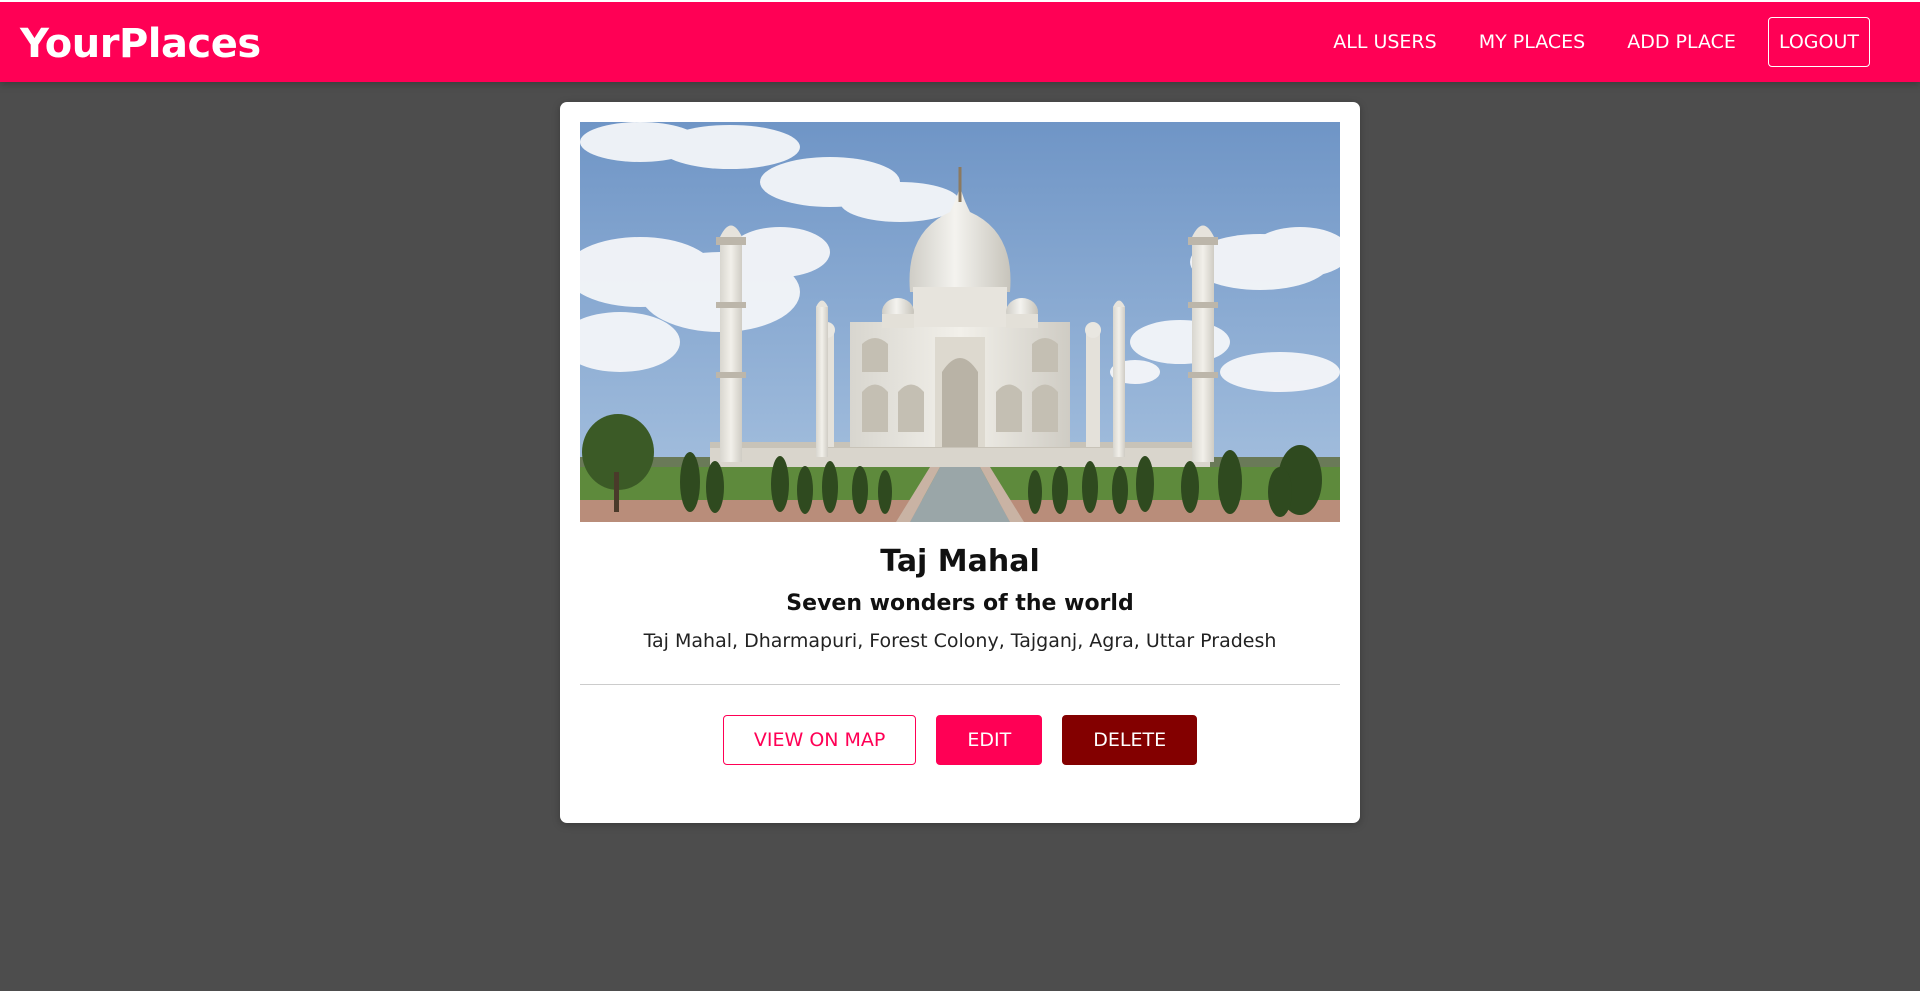 Image resolution: width=1920 pixels, height=991 pixels. What do you see at coordinates (960, 561) in the screenshot?
I see `place-title: Taj Mahal` at bounding box center [960, 561].